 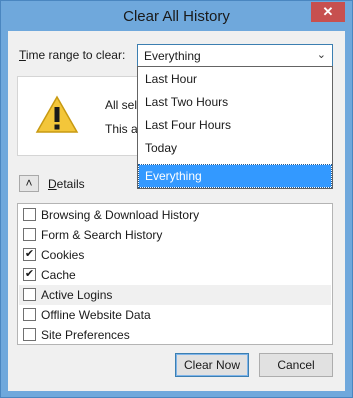 I want to click on item-label: Site Preferences, so click(x=85, y=335).